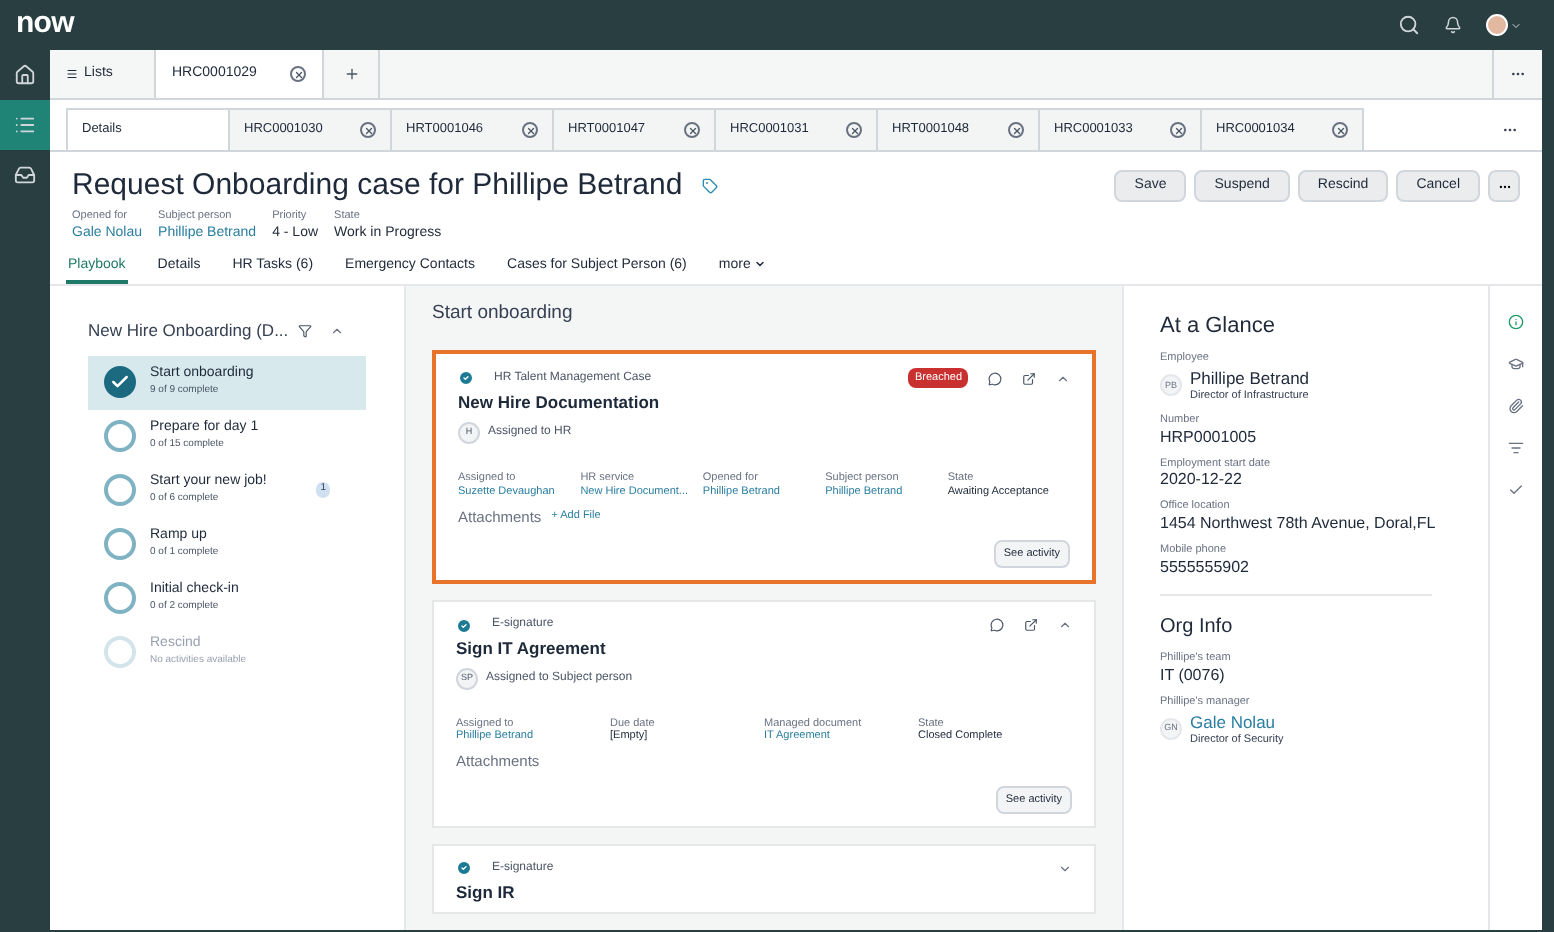 The height and width of the screenshot is (932, 1554). I want to click on inbox-icon, so click(25, 175).